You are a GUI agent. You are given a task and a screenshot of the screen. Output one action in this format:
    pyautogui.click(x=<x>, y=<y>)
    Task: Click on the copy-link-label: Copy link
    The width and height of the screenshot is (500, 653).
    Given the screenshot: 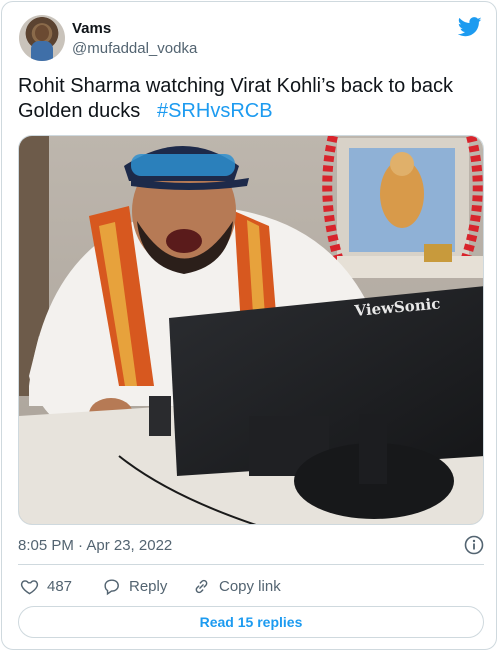 What is the action you would take?
    pyautogui.click(x=250, y=586)
    